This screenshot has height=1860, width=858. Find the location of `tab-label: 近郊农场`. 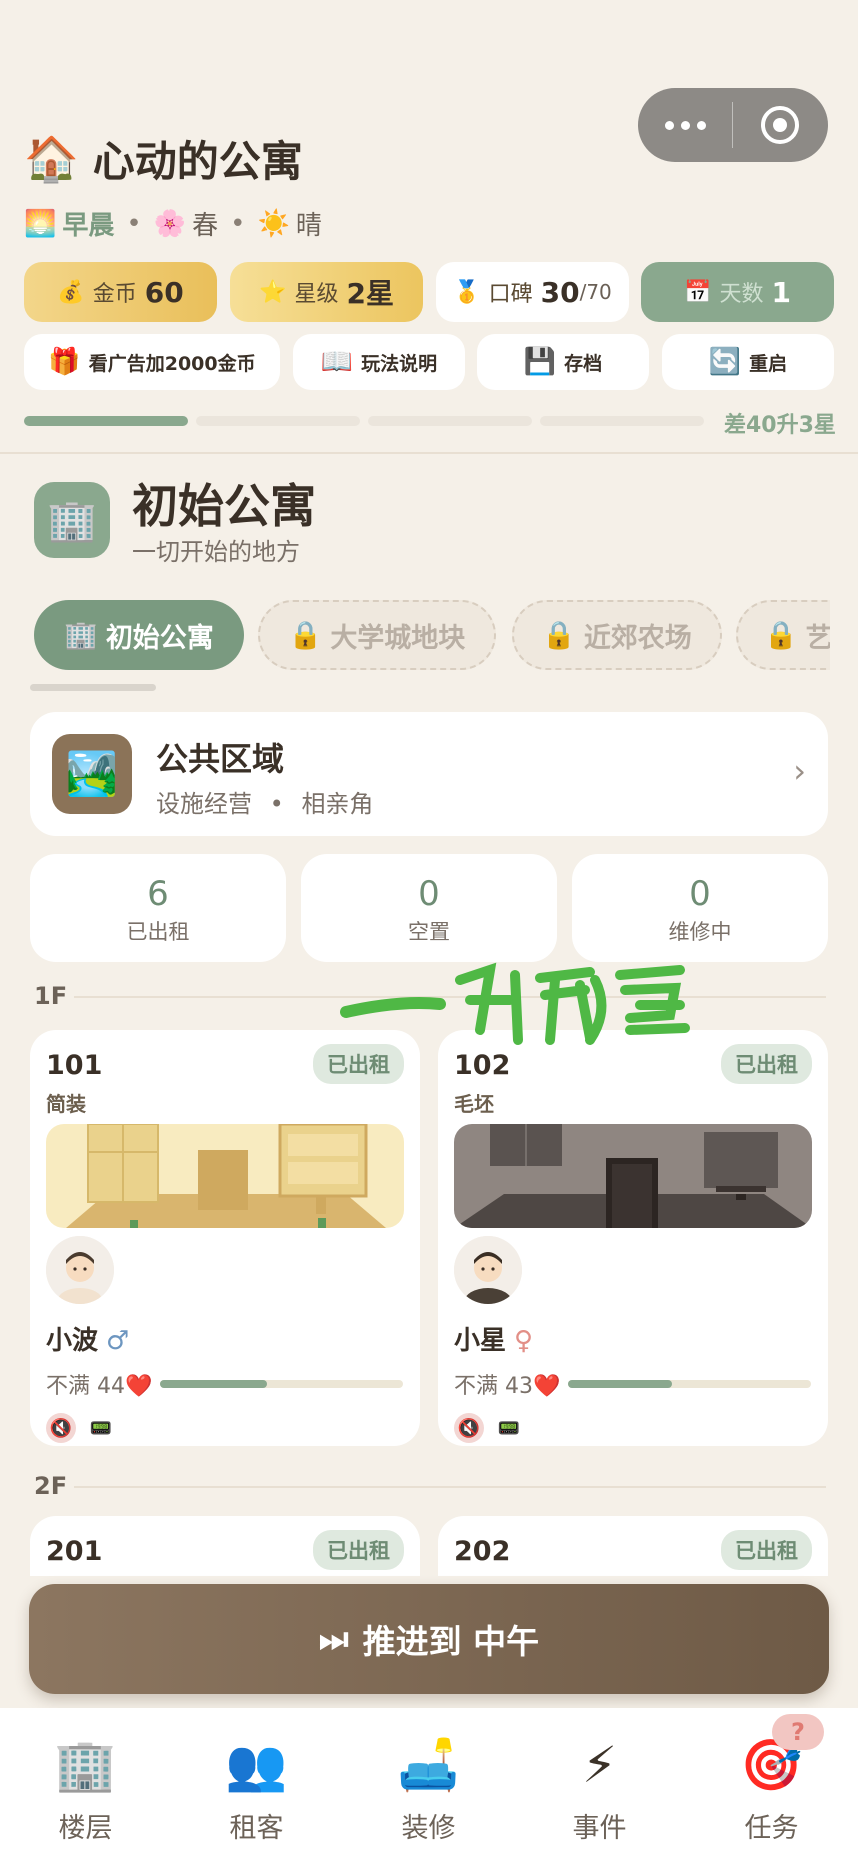

tab-label: 近郊农场 is located at coordinates (637, 638).